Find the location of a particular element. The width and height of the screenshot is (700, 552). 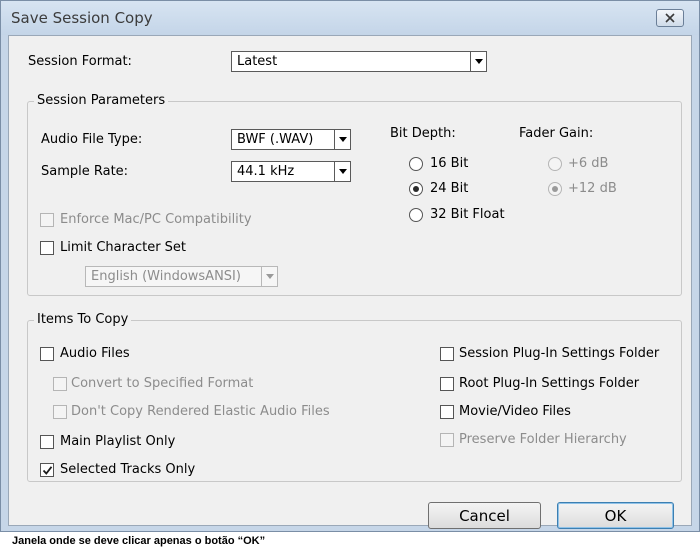

bit-depth-16-label: 16 Bit is located at coordinates (449, 163).